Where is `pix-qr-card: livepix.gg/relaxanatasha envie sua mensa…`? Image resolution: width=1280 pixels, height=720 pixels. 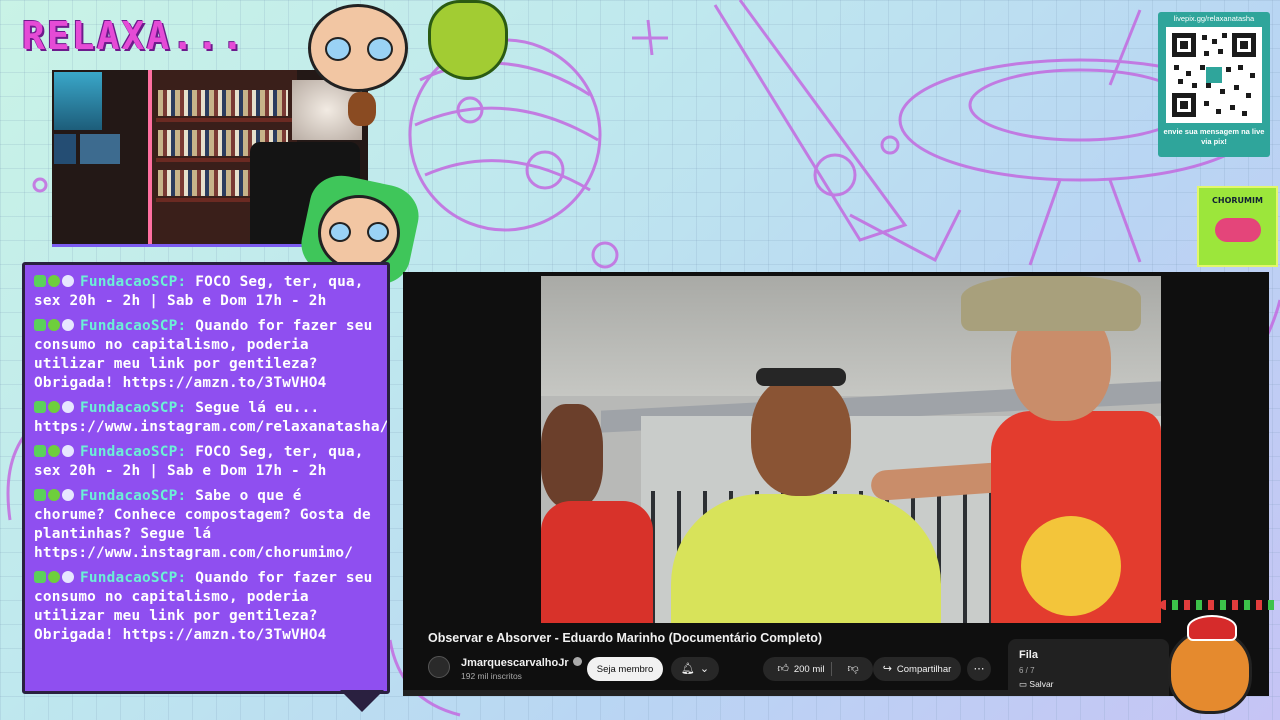
pix-qr-card: livepix.gg/relaxanatasha envie sua mensa… is located at coordinates (1214, 84).